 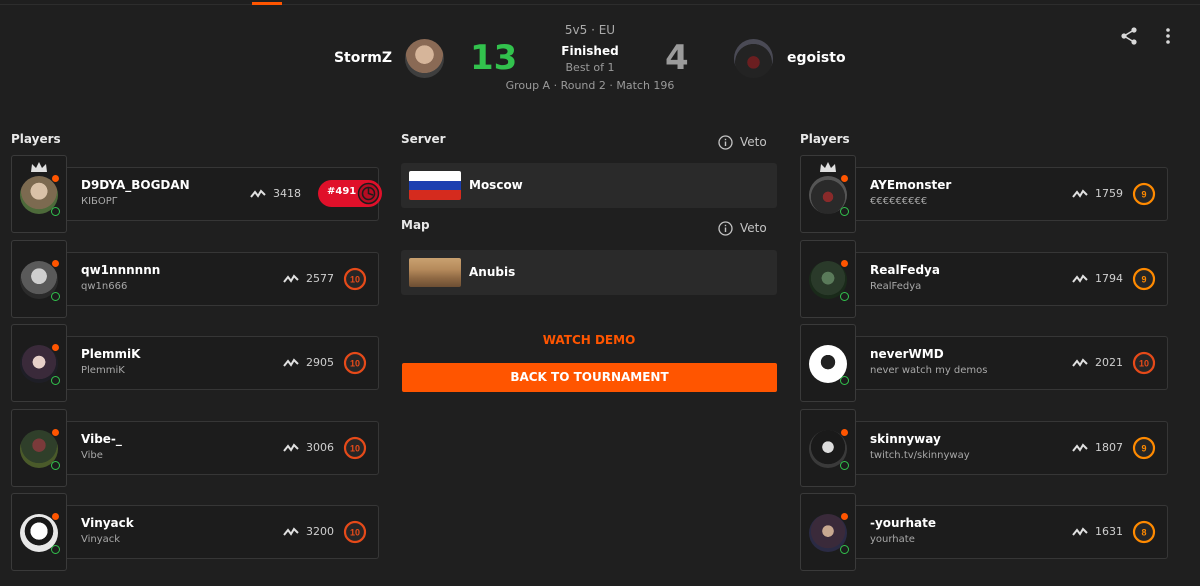 I want to click on team2-score: 4, so click(x=677, y=58).